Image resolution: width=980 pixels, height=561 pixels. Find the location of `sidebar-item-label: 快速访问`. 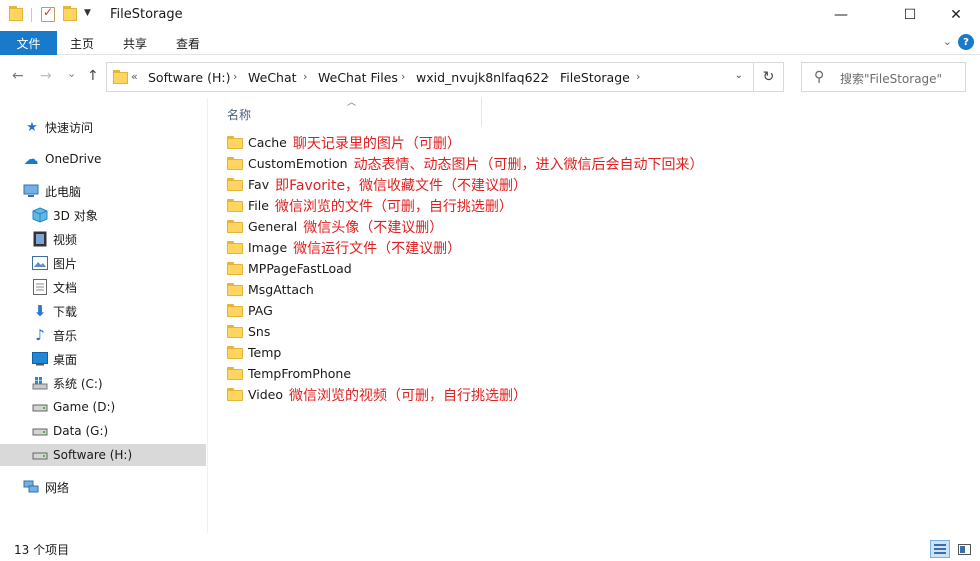

sidebar-item-label: 快速访问 is located at coordinates (69, 127).